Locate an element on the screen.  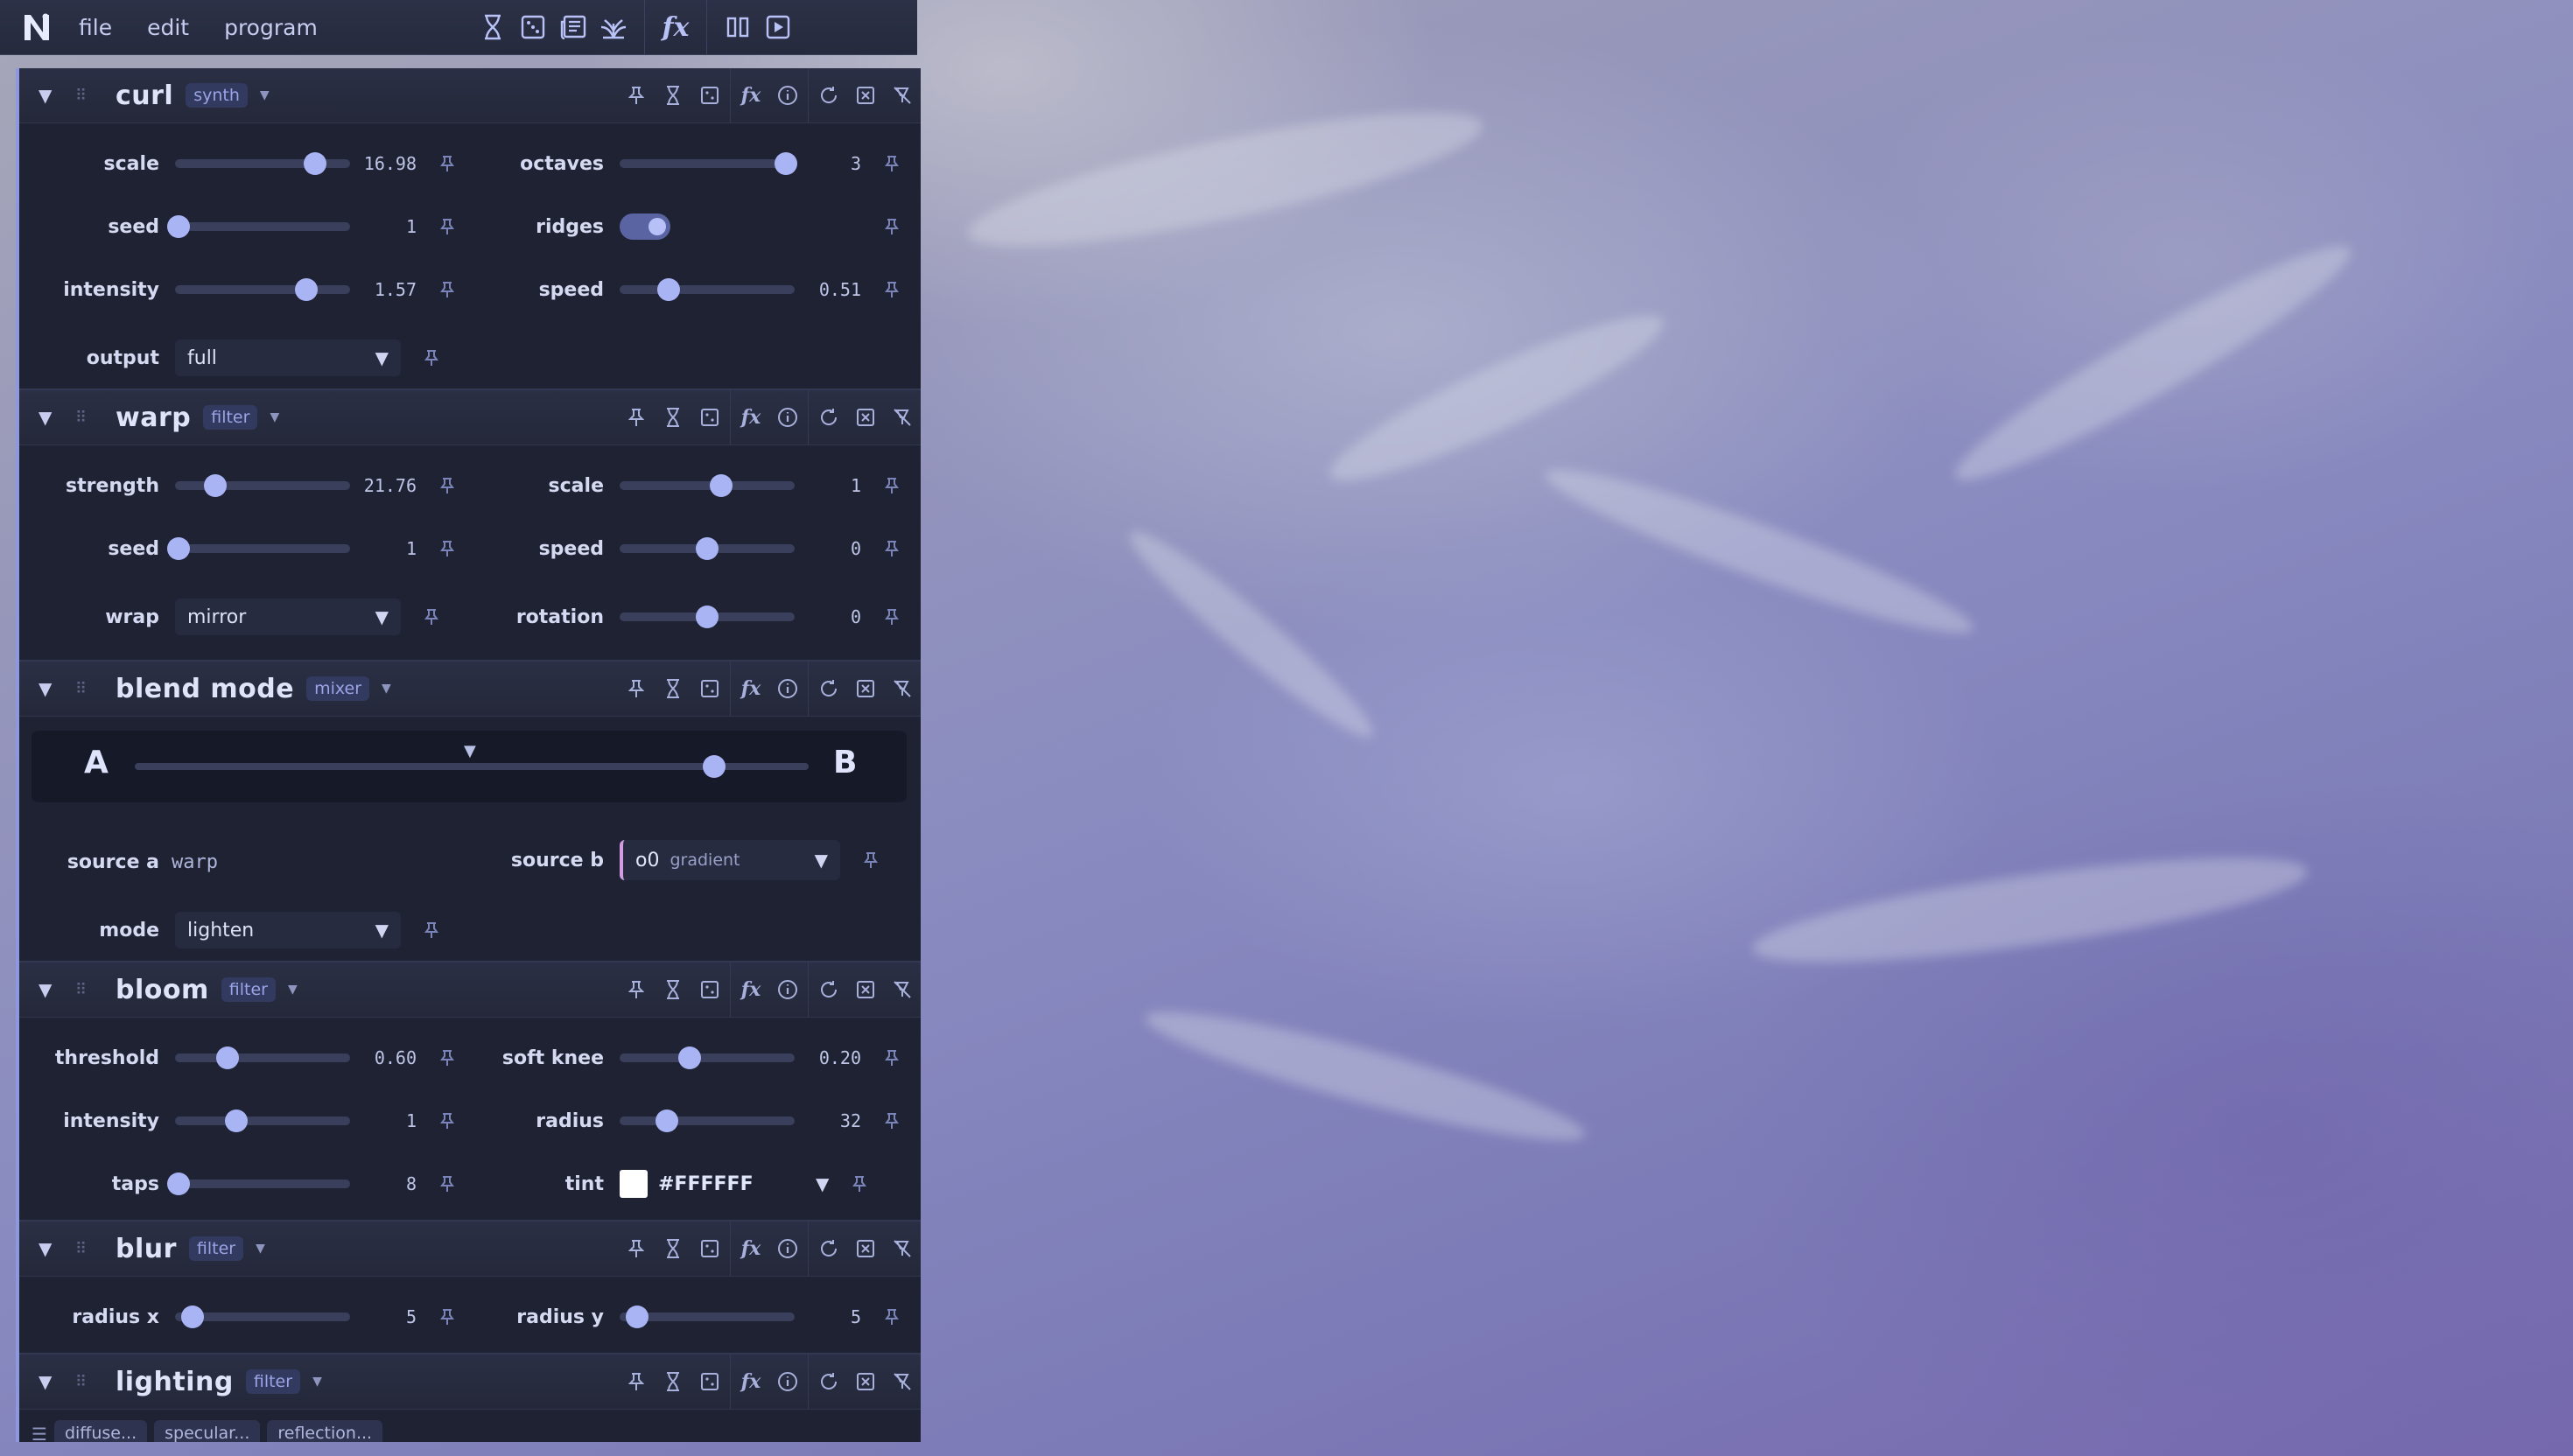
param-value: 1.57 is located at coordinates (388, 289).